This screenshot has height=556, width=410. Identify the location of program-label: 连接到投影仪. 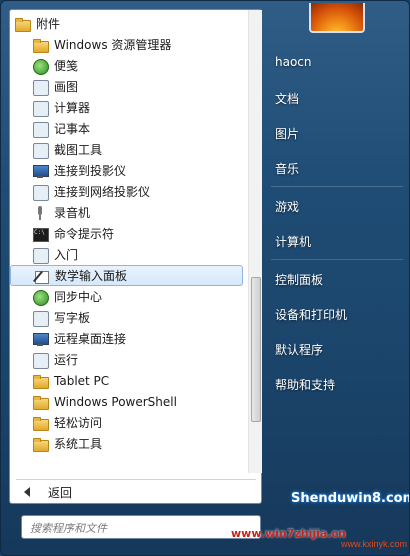
(90, 171).